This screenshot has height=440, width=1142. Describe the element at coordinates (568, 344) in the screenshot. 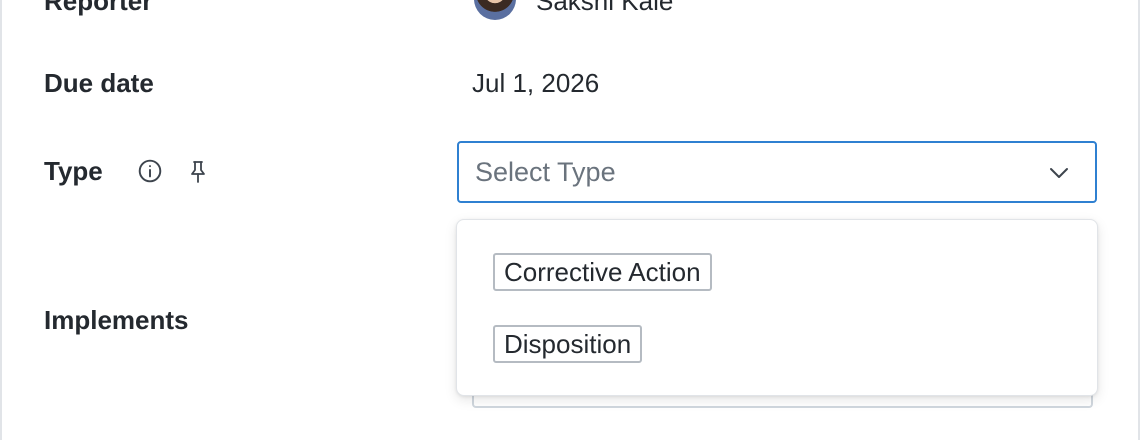

I see `type-option-disposition: Disposition` at that location.